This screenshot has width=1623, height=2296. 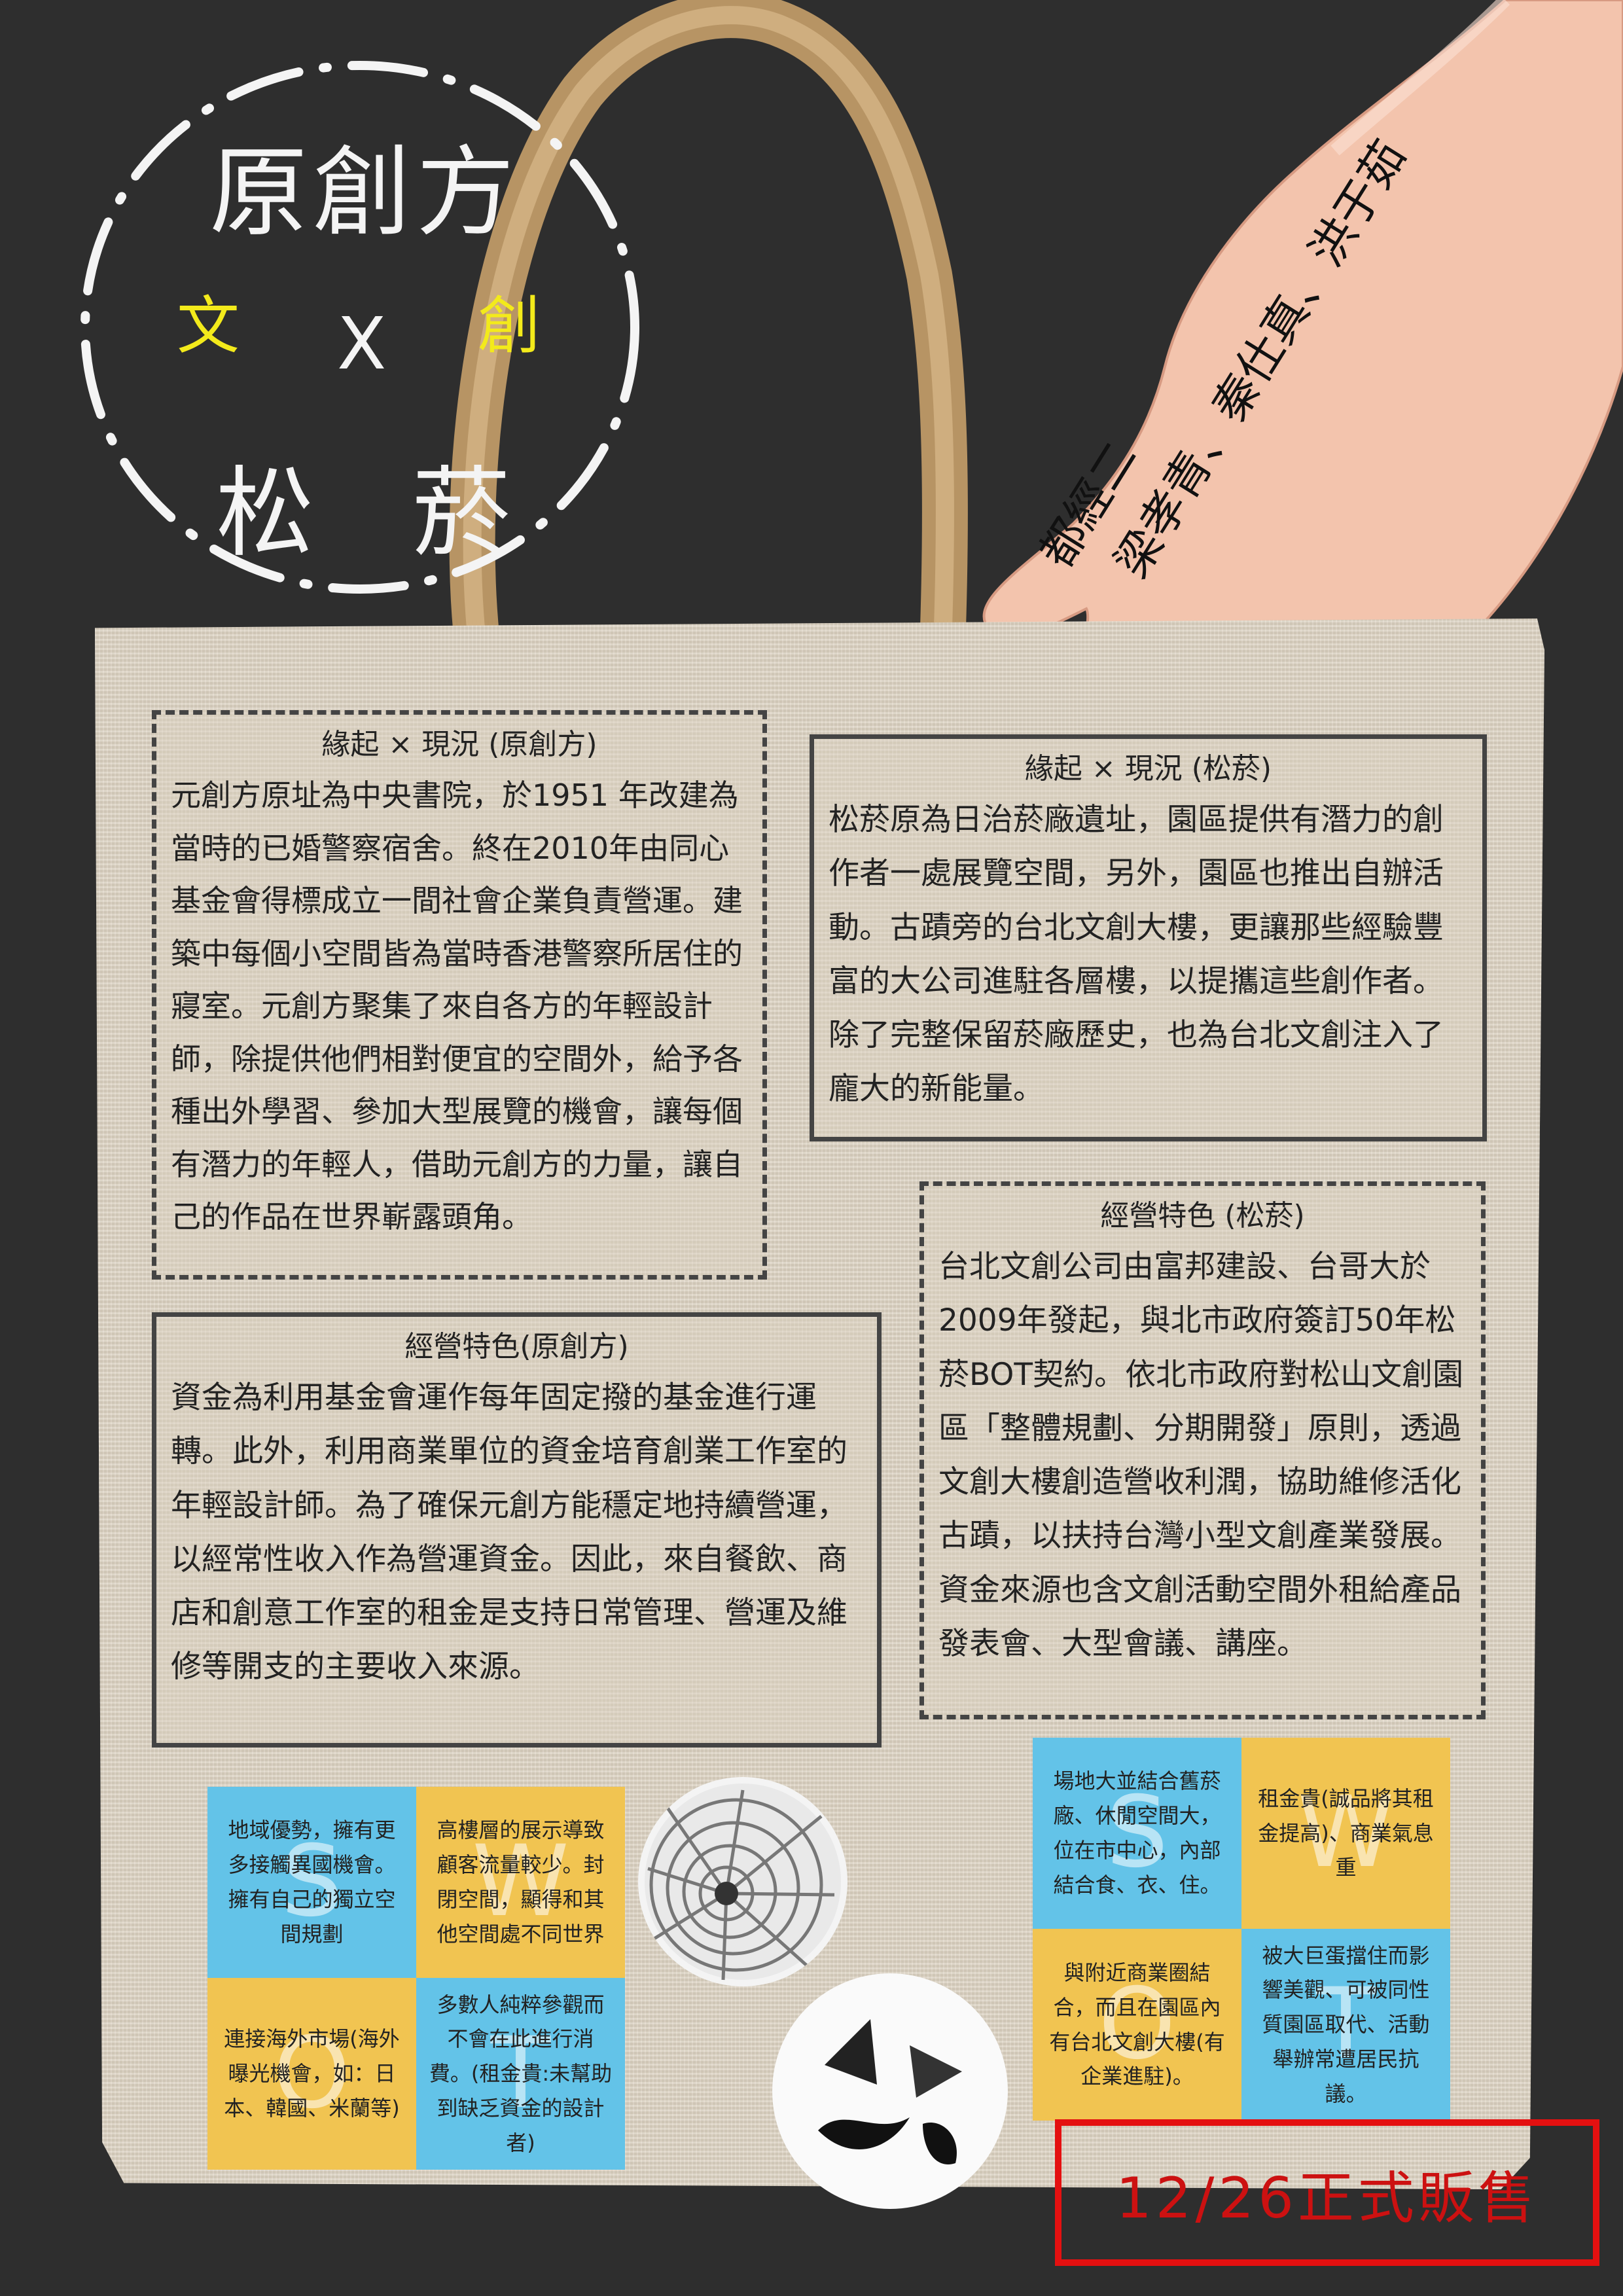 I want to click on swot-yuan-opportunity: O 連接海外市場(海外曝光機會，如：日本、韓國、米蘭等), so click(x=311, y=2074).